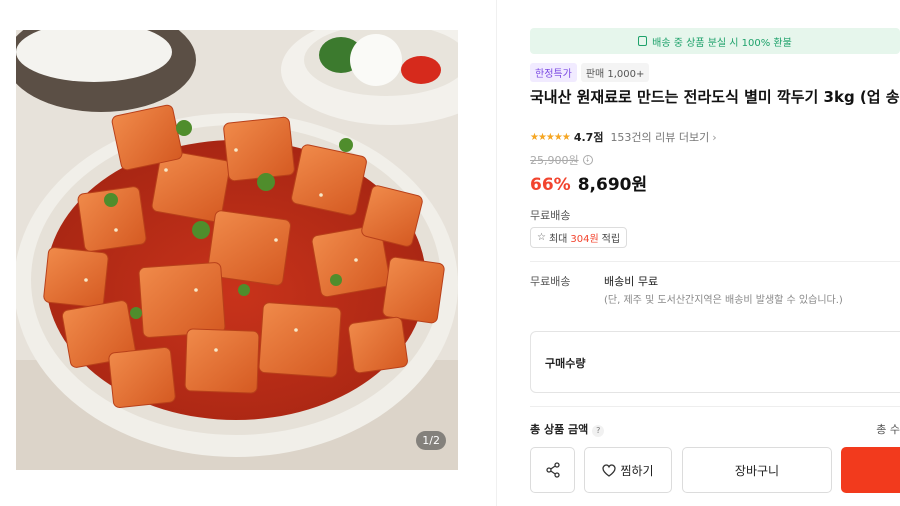 The width and height of the screenshot is (900, 506). I want to click on free-shipping-label: 무료배송, so click(550, 215).